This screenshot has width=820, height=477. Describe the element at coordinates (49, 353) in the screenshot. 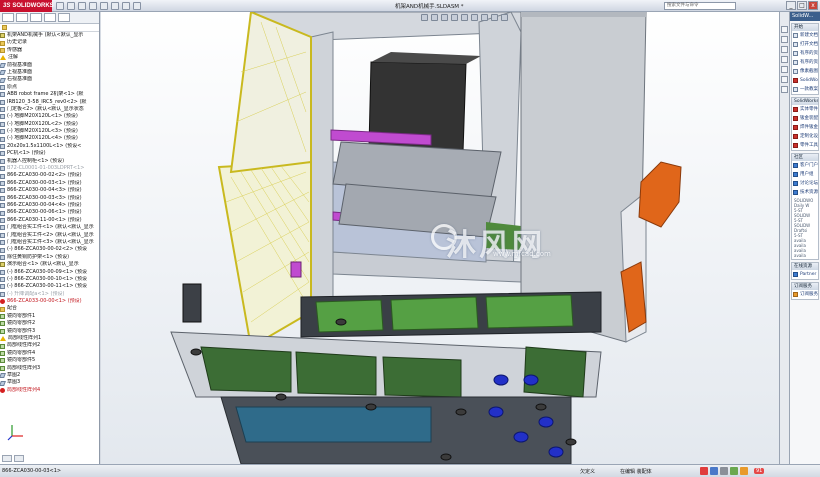

I see `tree-item: 镜向零部件4` at that location.